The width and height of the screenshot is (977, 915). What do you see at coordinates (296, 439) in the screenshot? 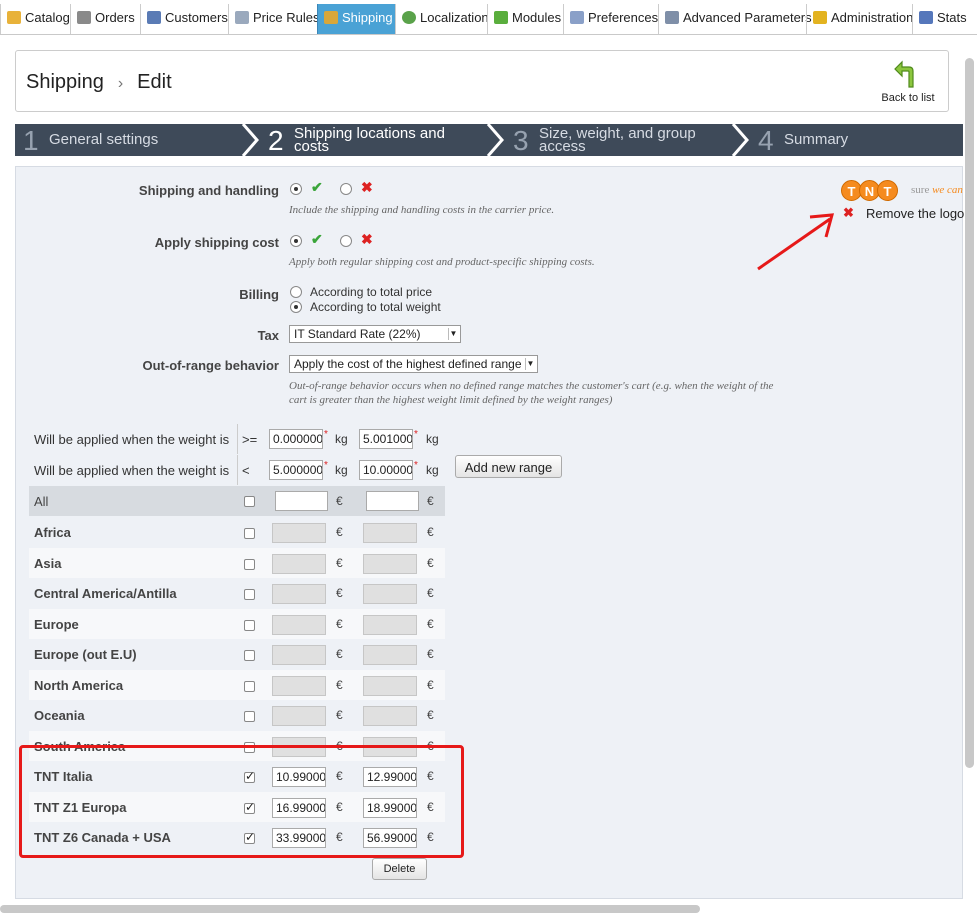
I see `range-inf-input-1: 0.000000` at bounding box center [296, 439].